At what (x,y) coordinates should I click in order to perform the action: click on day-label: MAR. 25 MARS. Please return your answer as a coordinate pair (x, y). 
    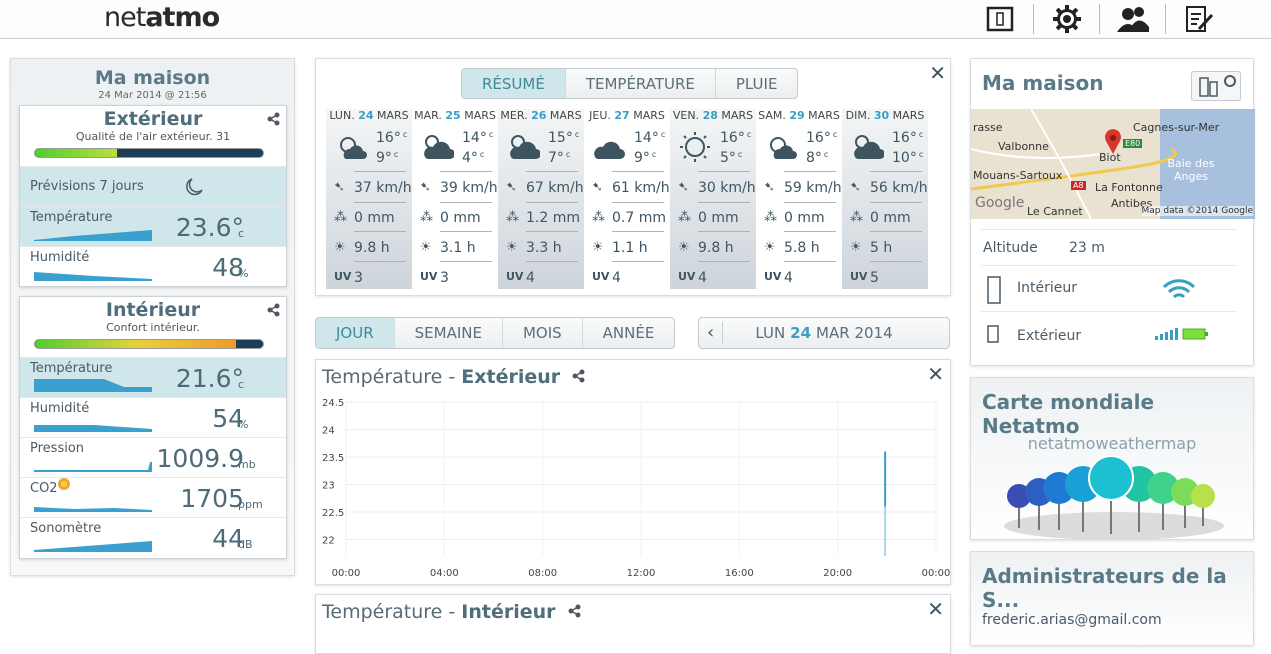
    Looking at the image, I should click on (455, 115).